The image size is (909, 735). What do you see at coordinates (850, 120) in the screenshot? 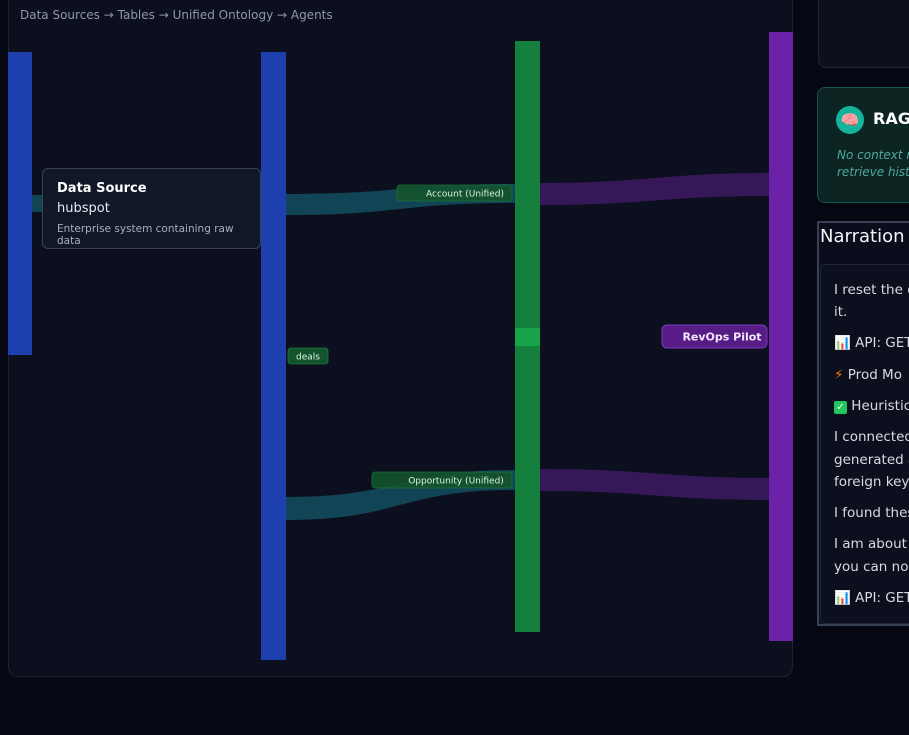
I see `brain-icon: 🧠` at bounding box center [850, 120].